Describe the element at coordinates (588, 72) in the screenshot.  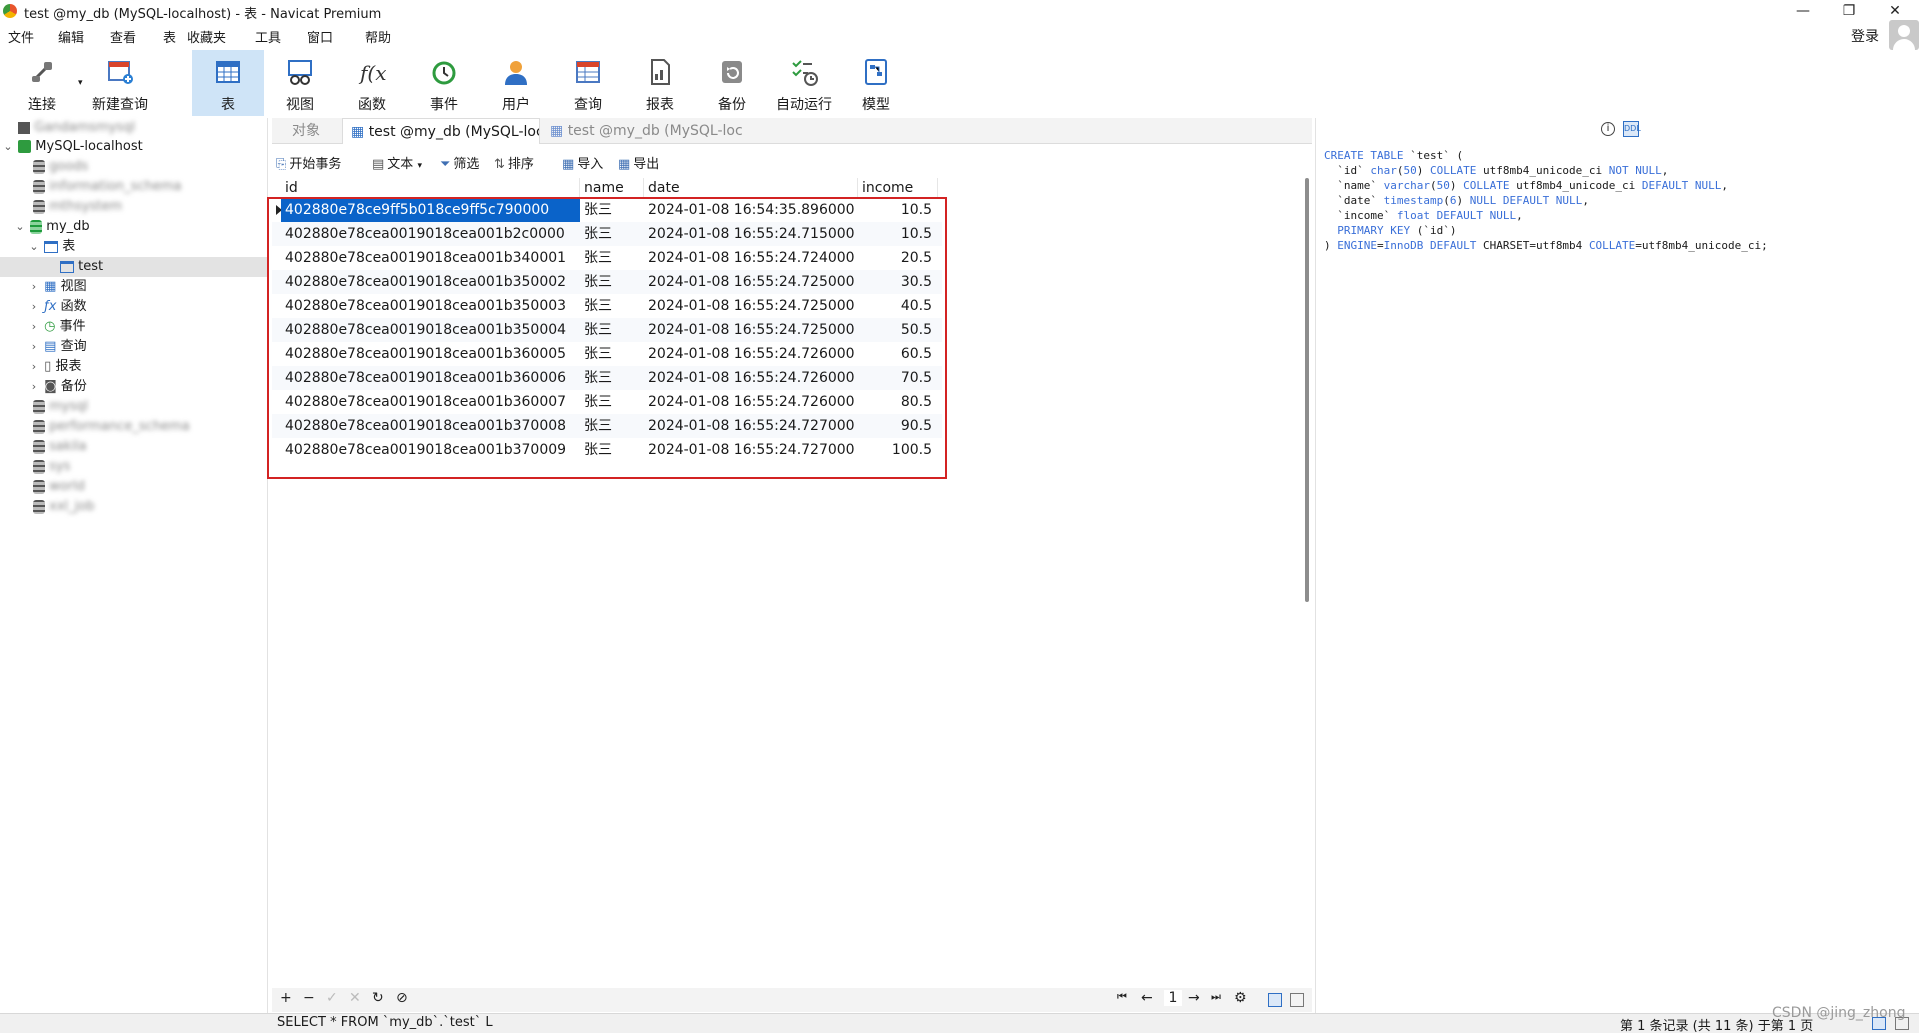
I see `query-icon` at that location.